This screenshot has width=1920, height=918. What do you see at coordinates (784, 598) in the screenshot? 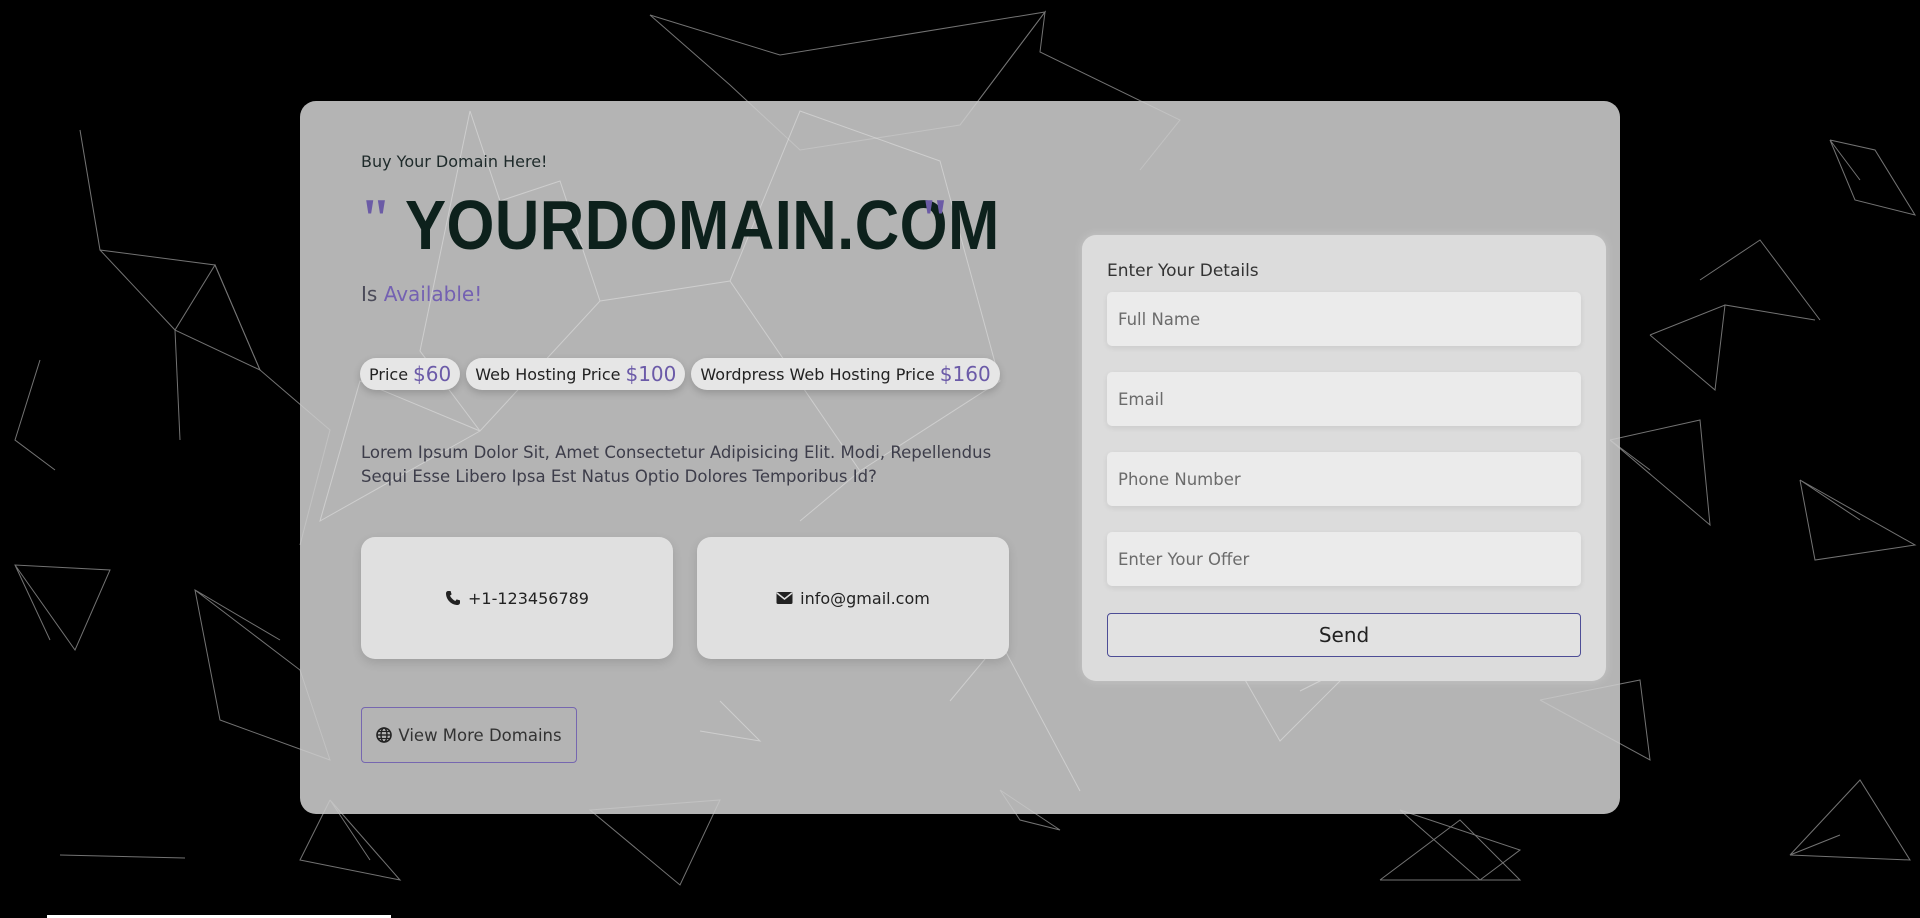
I see `envelope-icon` at bounding box center [784, 598].